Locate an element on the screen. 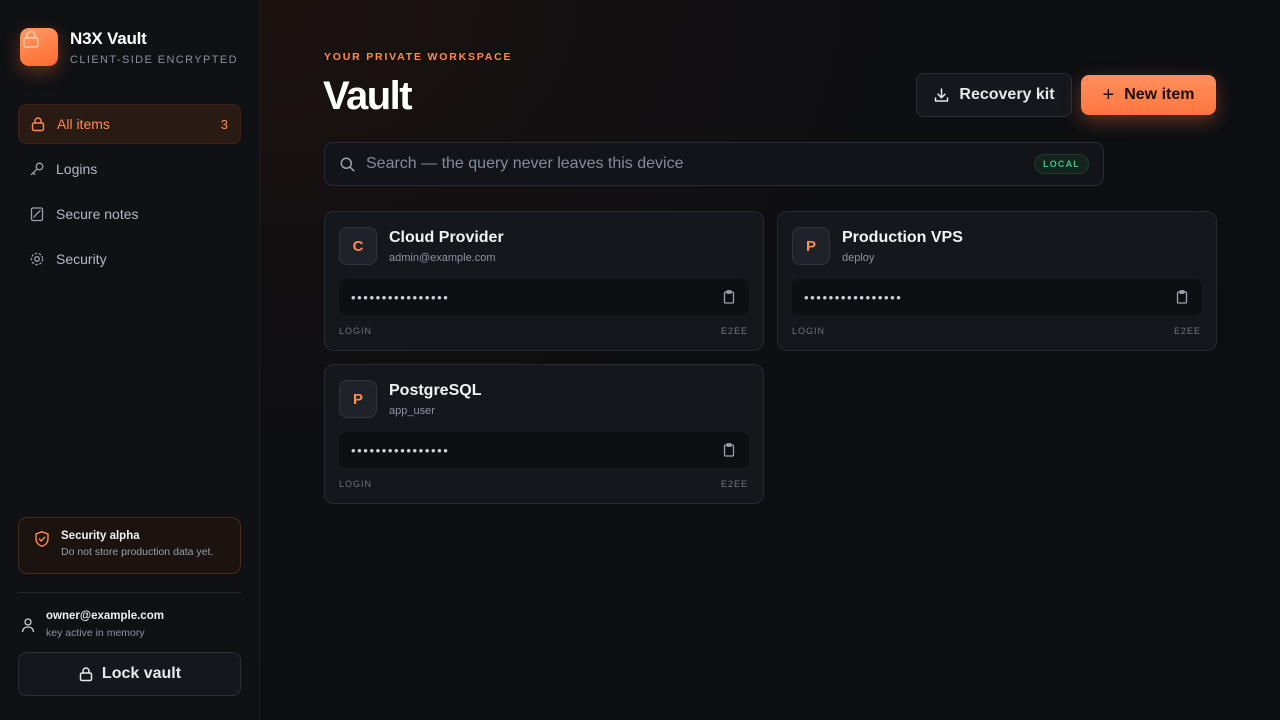 This screenshot has height=720, width=1280. item-name: Cloud Provider is located at coordinates (446, 237).